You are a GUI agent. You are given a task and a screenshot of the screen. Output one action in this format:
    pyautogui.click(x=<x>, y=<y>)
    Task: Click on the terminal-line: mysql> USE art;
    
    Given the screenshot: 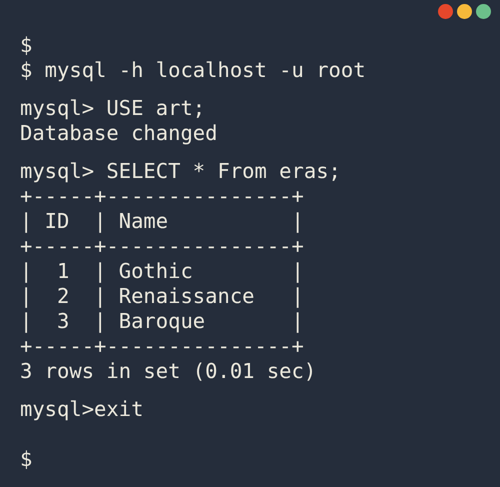 What is the action you would take?
    pyautogui.click(x=113, y=108)
    